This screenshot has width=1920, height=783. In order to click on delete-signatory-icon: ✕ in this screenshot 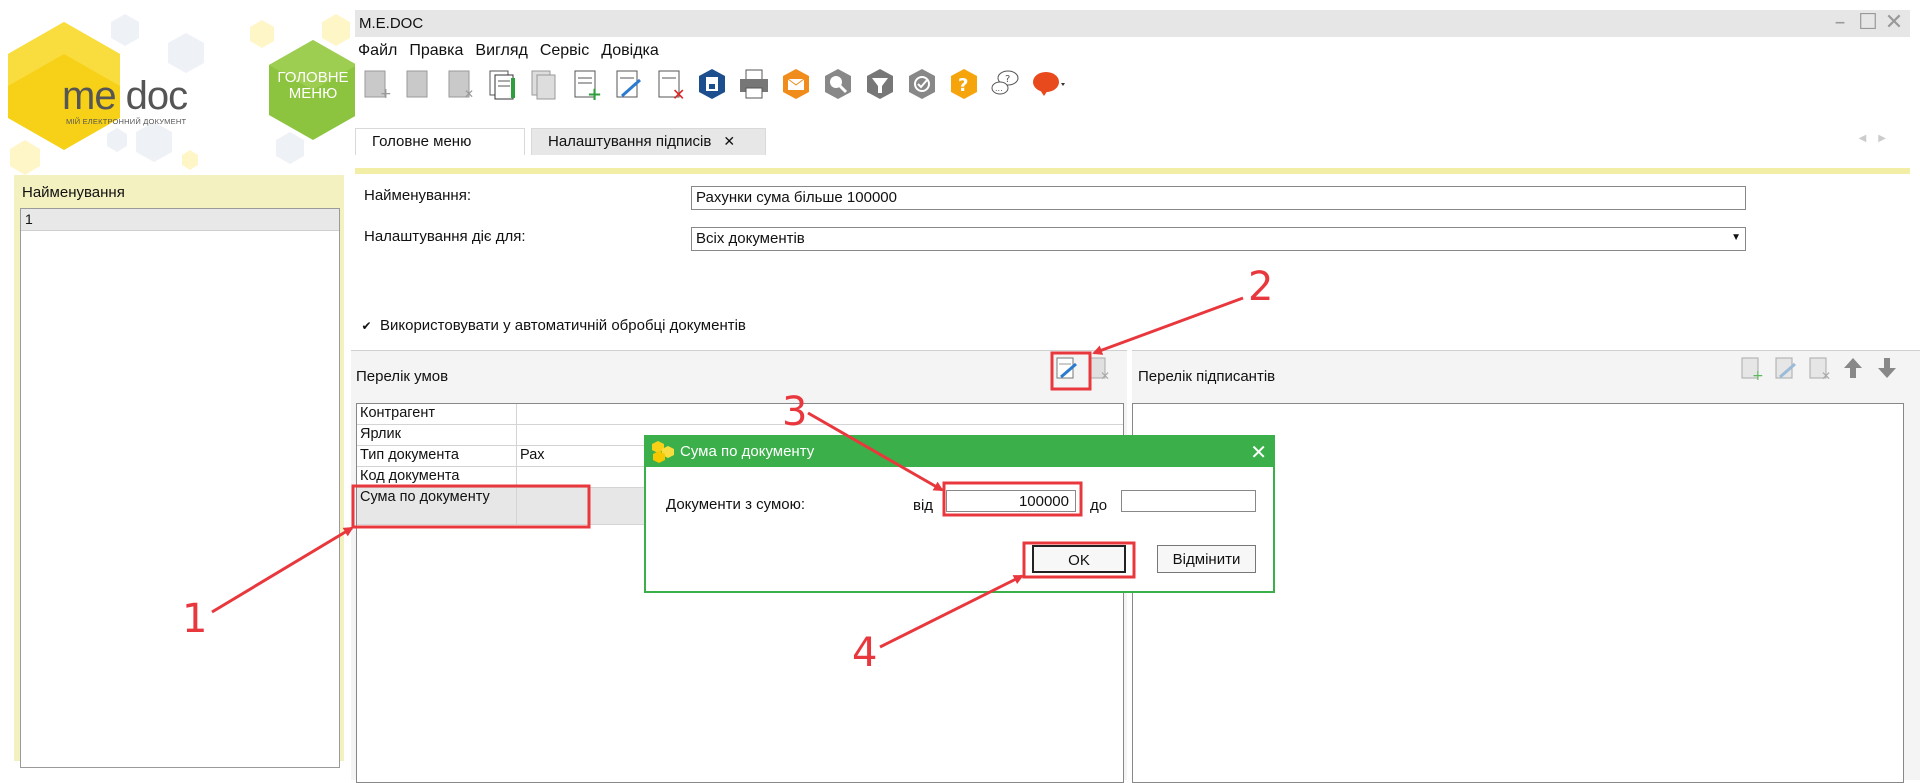, I will do `click(1819, 369)`.